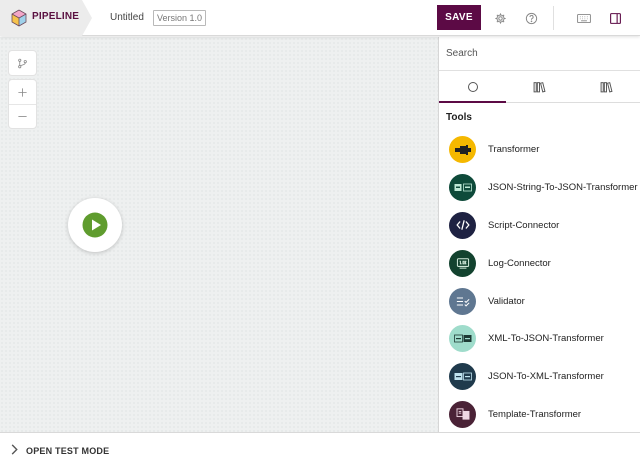 The width and height of the screenshot is (640, 466). I want to click on tool-label: JSON-To-XML-Transformer, so click(546, 377).